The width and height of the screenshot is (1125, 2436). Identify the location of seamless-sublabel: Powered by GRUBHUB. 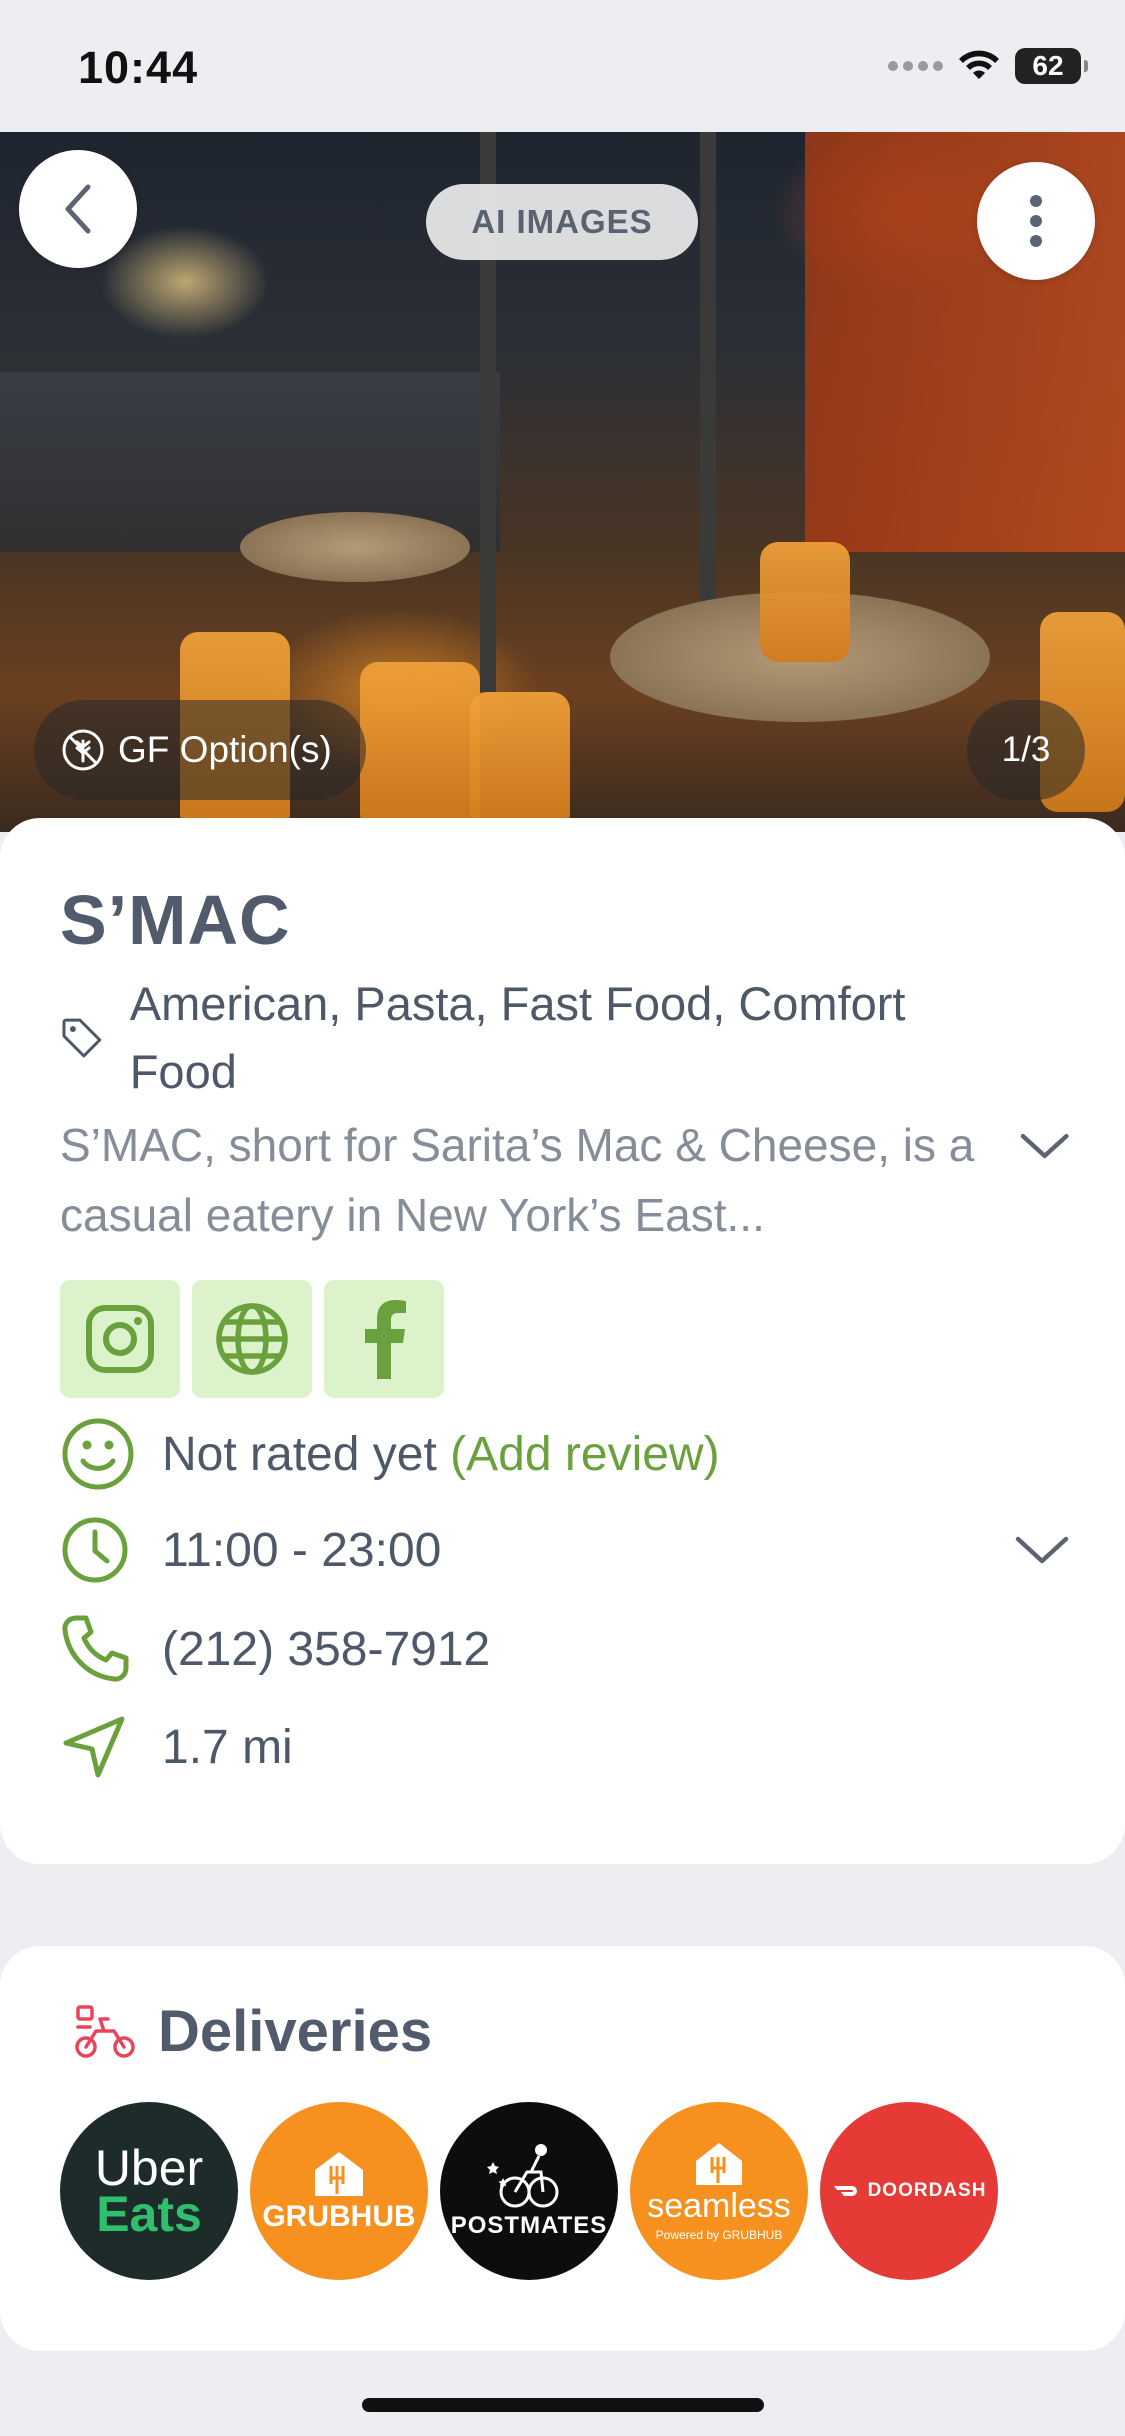
(719, 2234).